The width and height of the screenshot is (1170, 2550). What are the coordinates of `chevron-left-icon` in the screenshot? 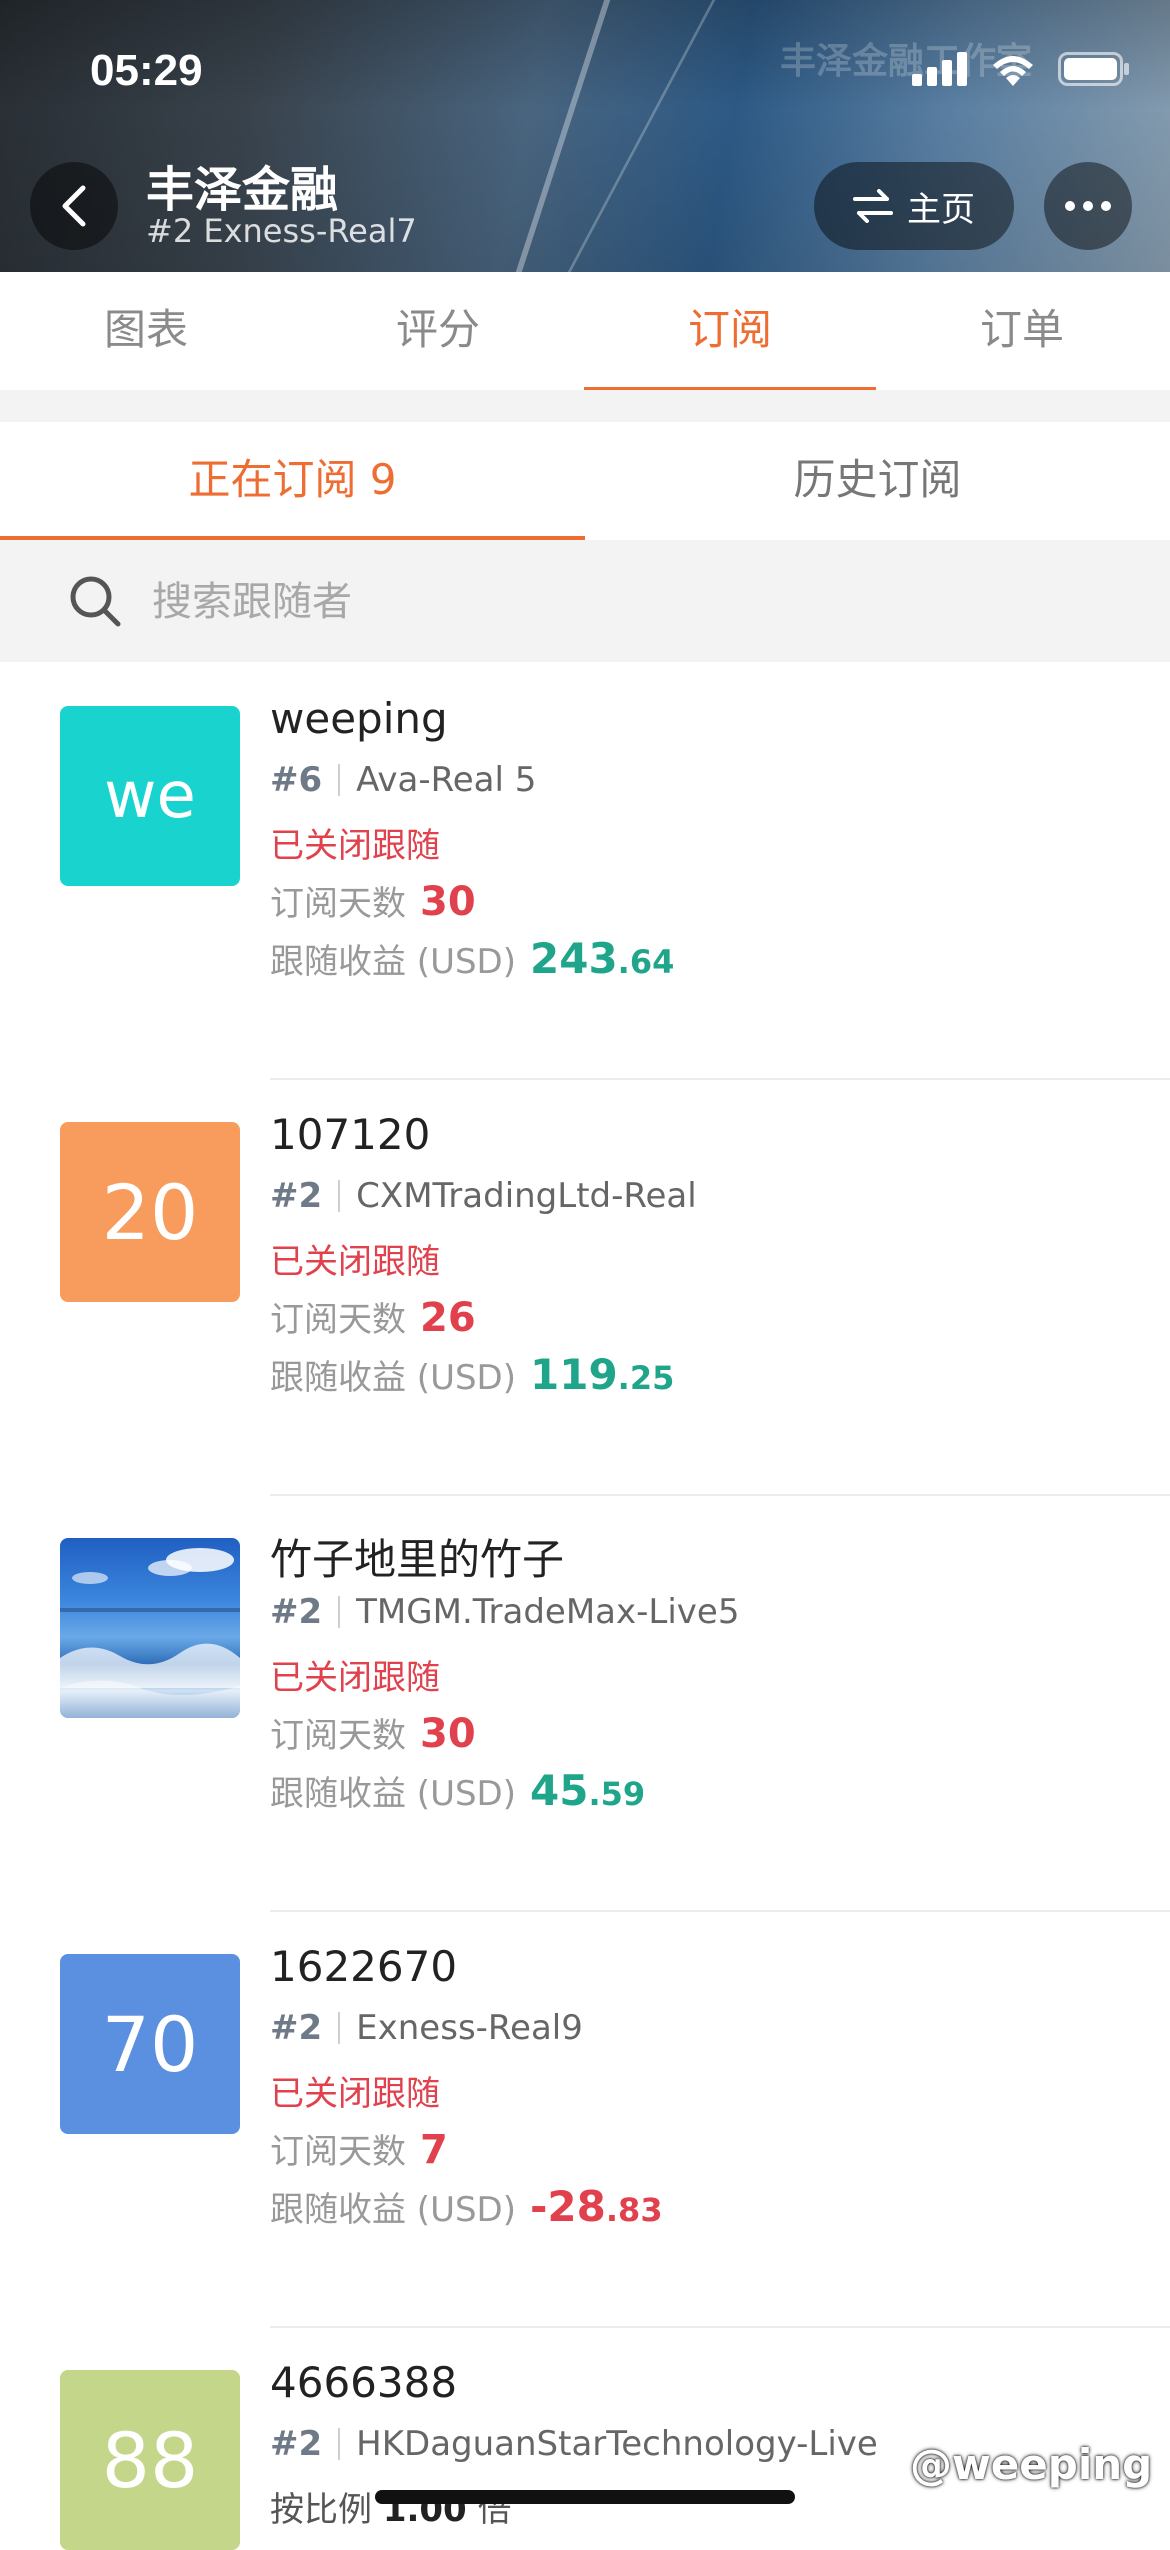 It's located at (74, 206).